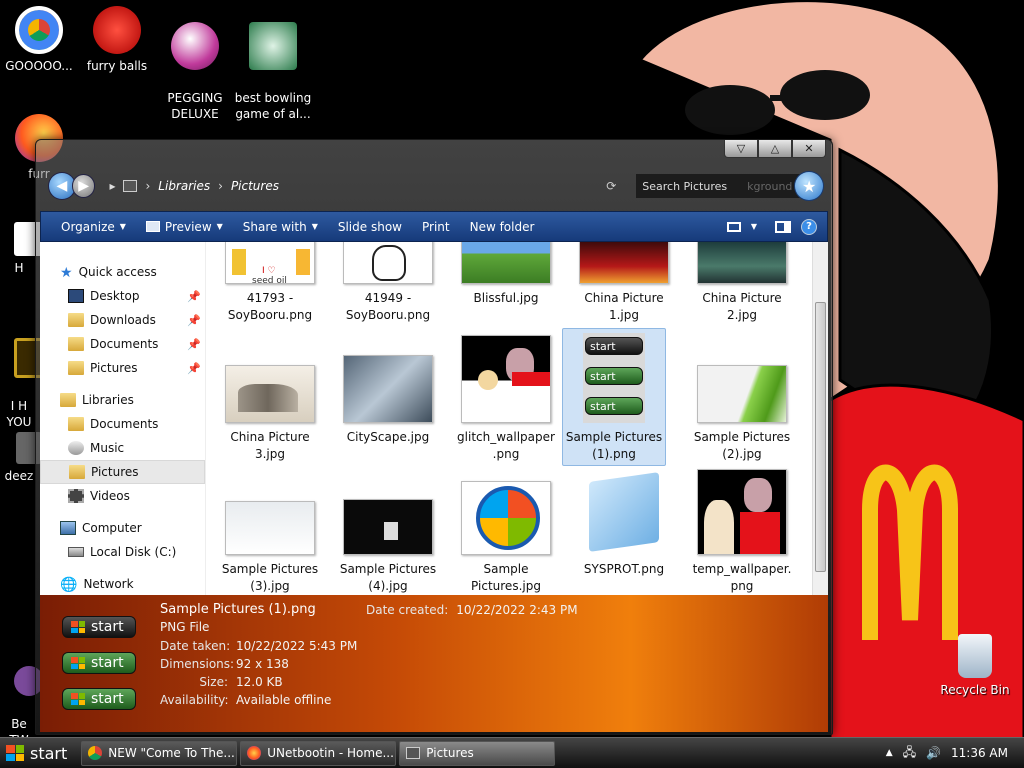  Describe the element at coordinates (195, 46) in the screenshot. I see `peggle-icon` at that location.